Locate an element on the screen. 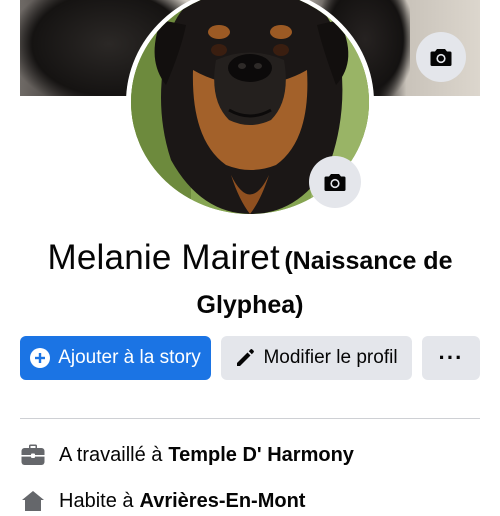  add-to-story-button: Ajouter à la story is located at coordinates (115, 358).